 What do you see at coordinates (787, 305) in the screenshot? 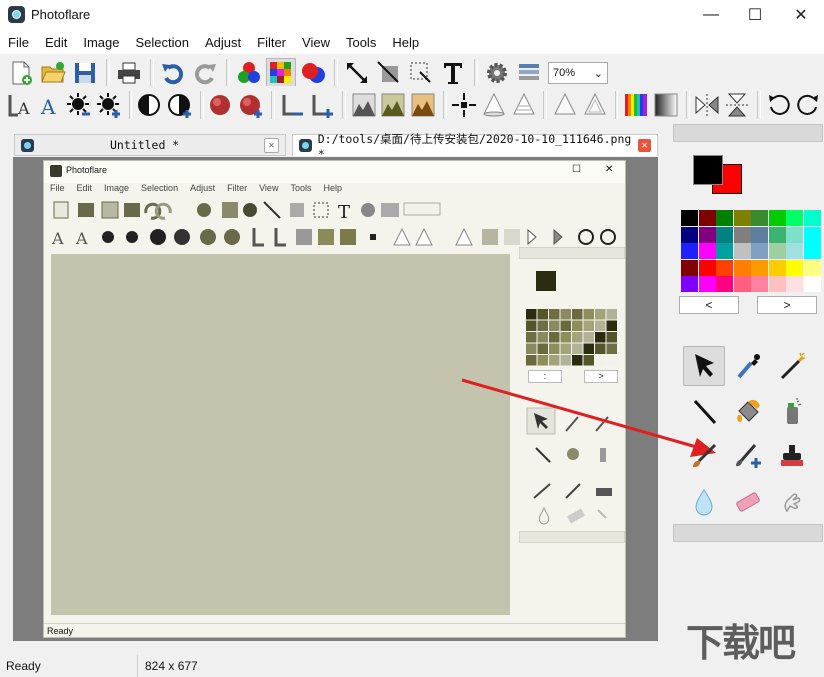
I see `palette-next-button: >` at bounding box center [787, 305].